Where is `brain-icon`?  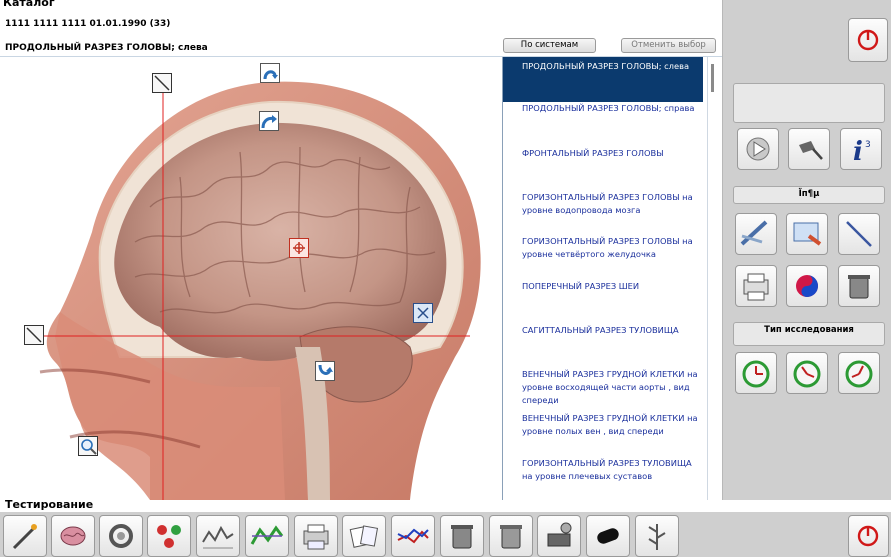
brain-icon is located at coordinates (73, 536).